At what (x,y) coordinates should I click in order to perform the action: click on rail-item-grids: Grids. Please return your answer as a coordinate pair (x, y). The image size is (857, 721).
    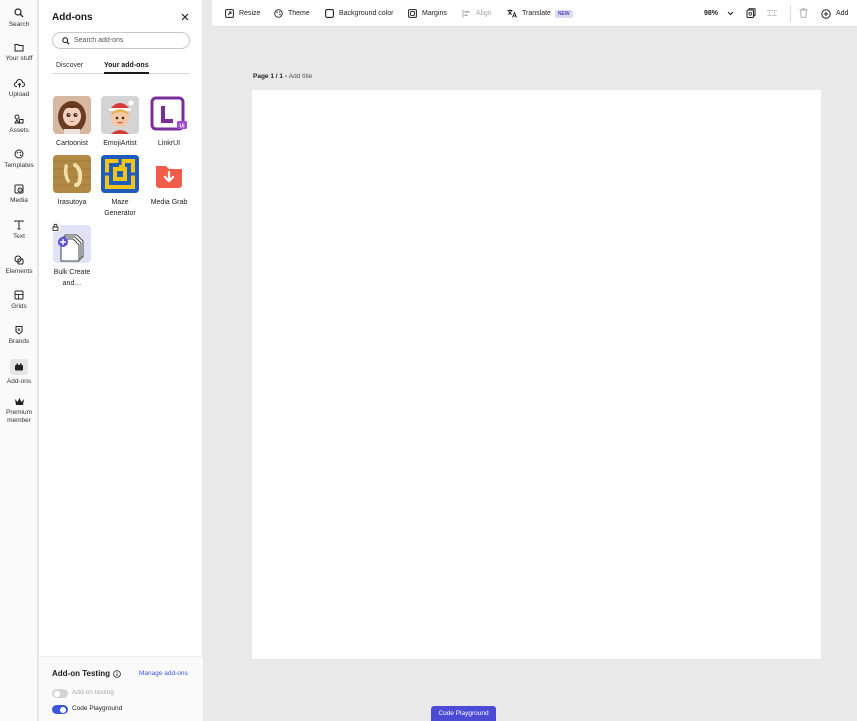
    Looking at the image, I should click on (19, 300).